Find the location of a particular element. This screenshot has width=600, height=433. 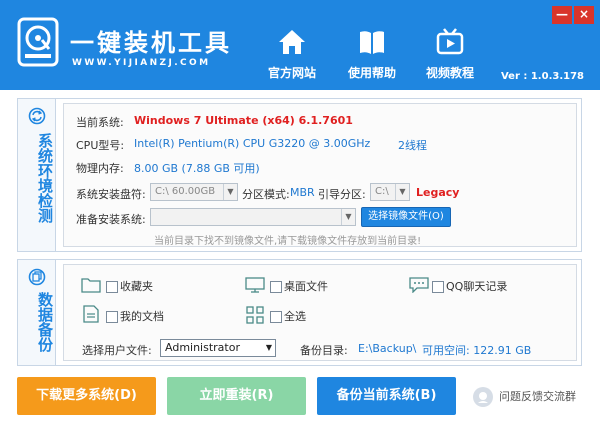

grid-icon is located at coordinates (255, 315).